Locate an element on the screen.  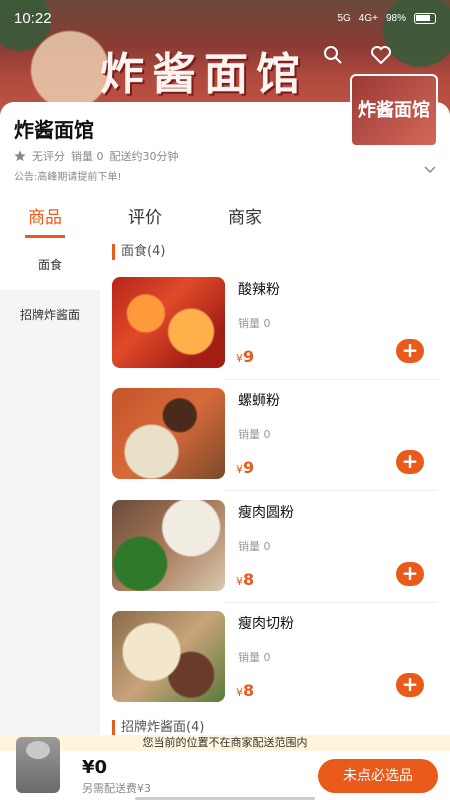
shop-meta: 无评分 销量 0 配送约30分钟 is located at coordinates (96, 156).